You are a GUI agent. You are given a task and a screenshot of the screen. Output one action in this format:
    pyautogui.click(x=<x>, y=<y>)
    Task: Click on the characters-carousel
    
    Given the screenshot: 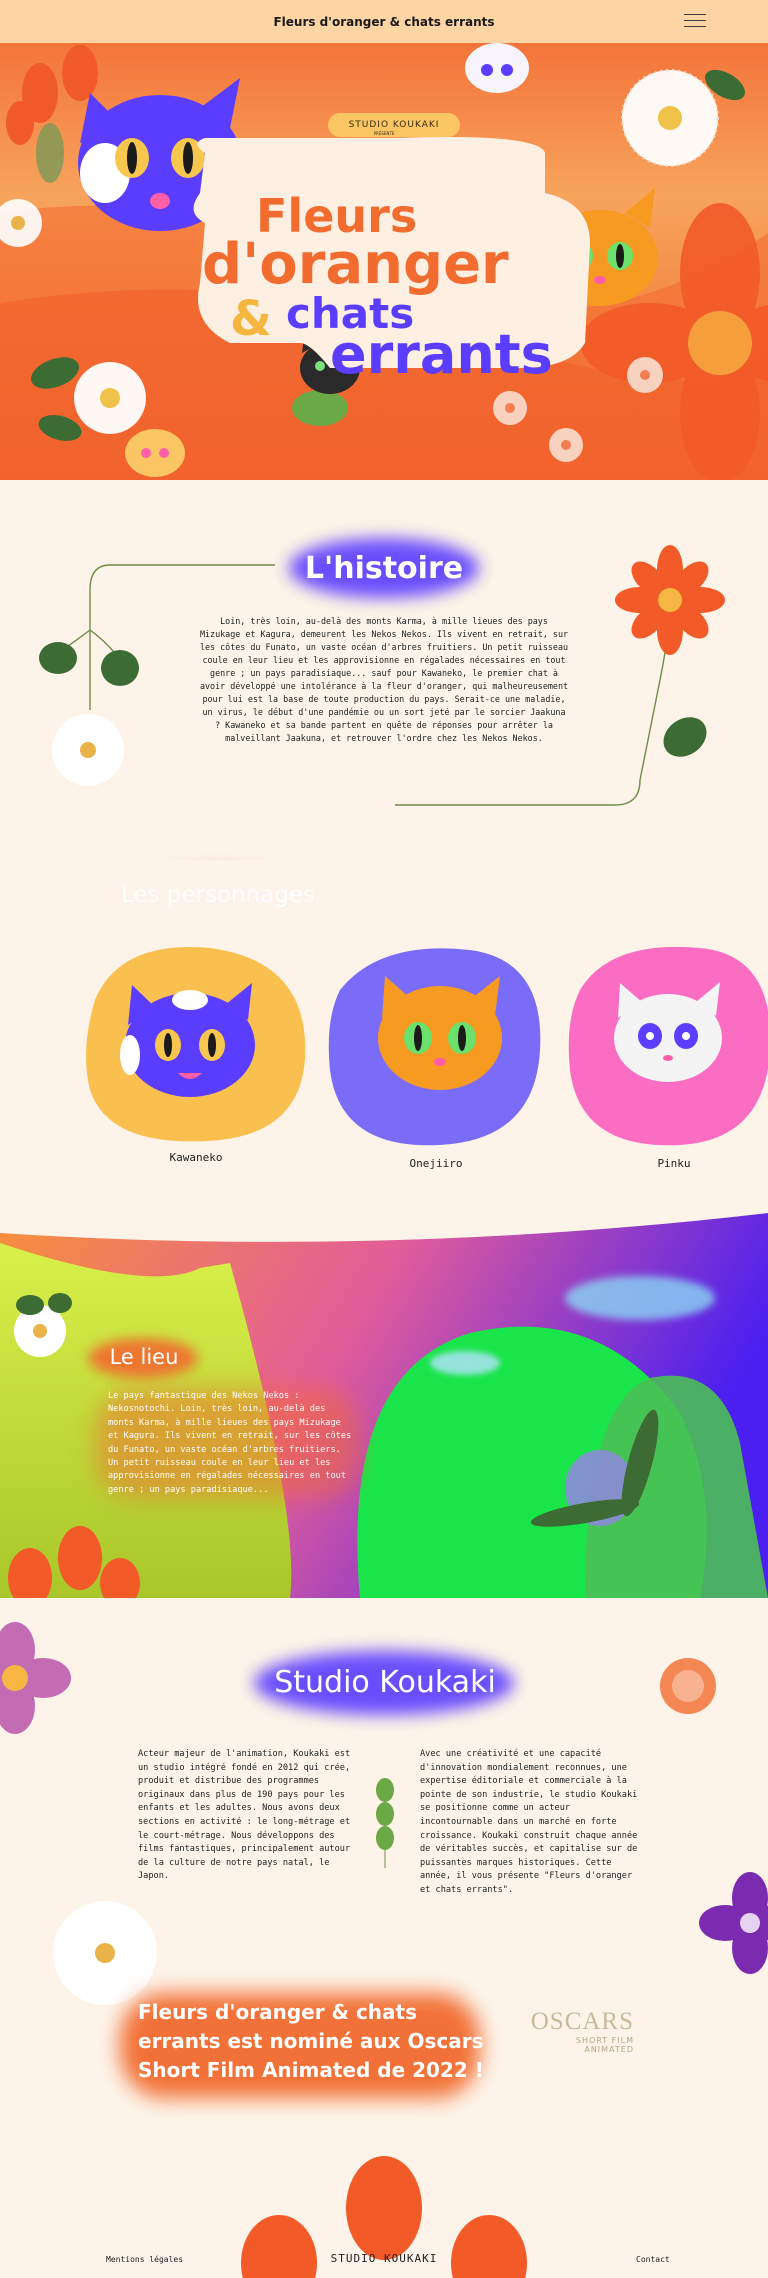 What is the action you would take?
    pyautogui.click(x=427, y=1046)
    